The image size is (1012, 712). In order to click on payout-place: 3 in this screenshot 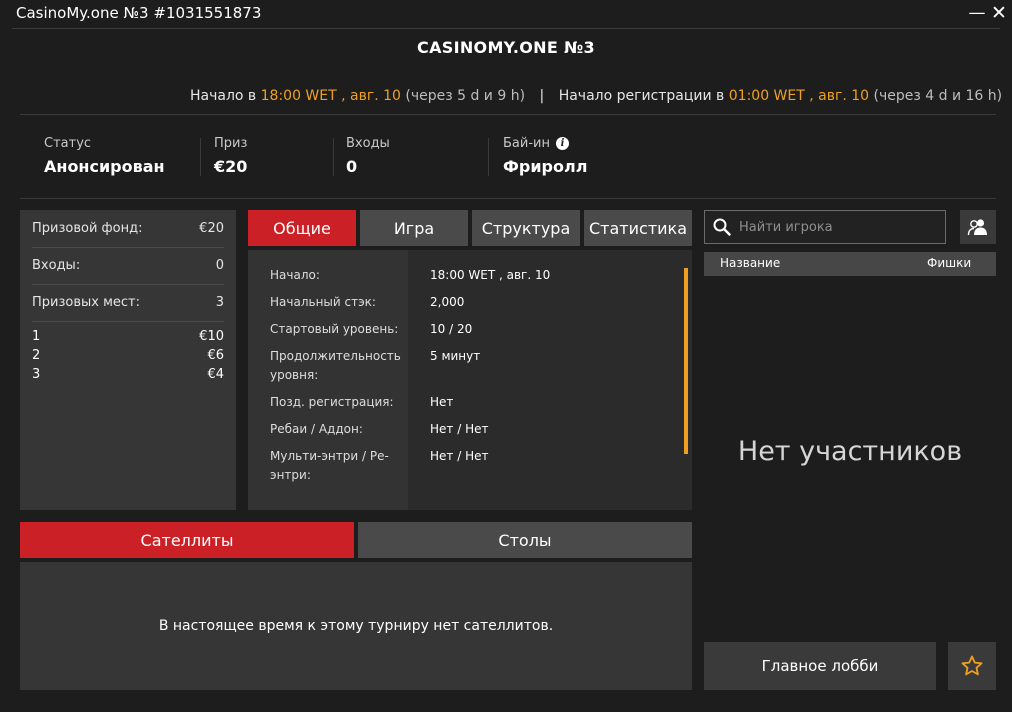, I will do `click(36, 374)`.